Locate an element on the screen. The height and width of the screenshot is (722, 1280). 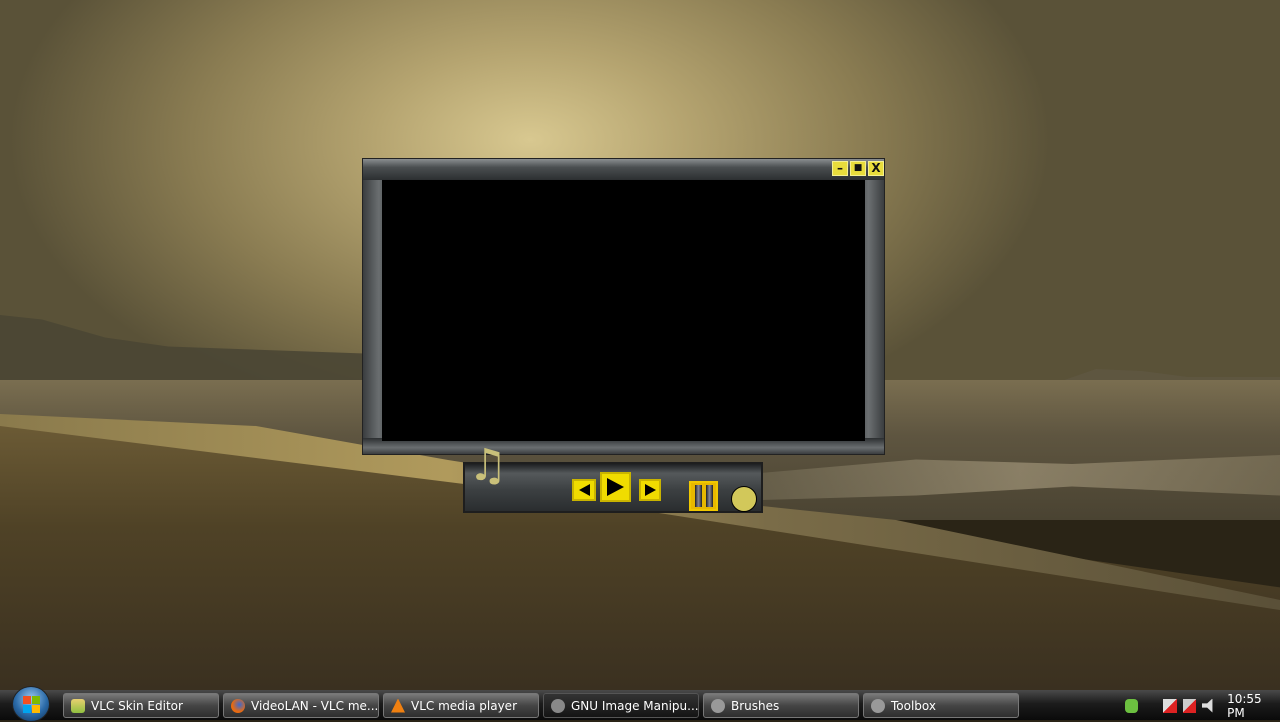
previous-icon is located at coordinates (584, 490).